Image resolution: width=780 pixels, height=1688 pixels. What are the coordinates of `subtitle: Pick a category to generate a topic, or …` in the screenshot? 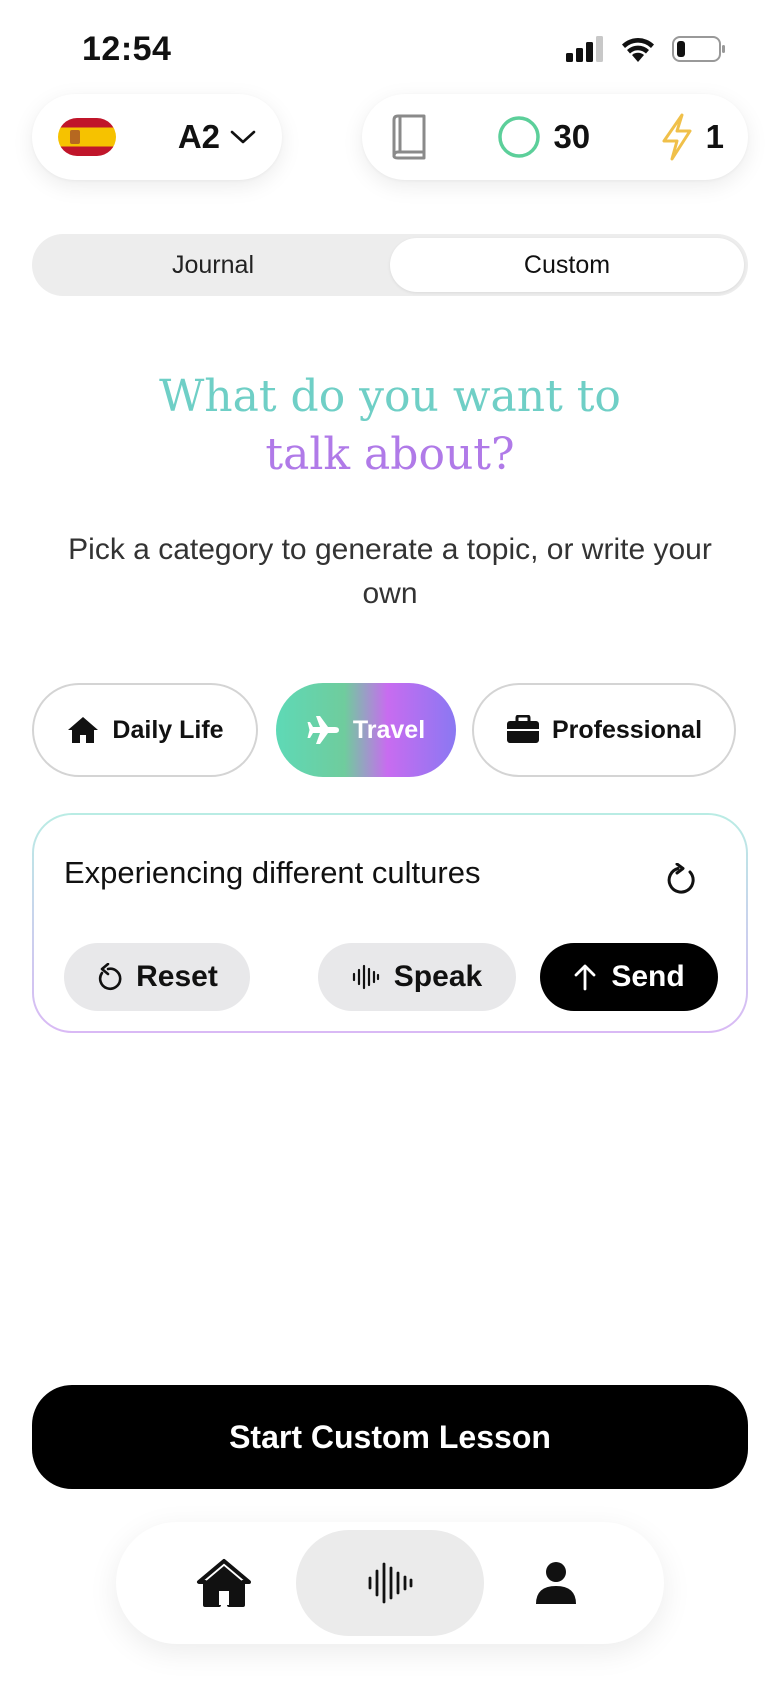 It's located at (390, 571).